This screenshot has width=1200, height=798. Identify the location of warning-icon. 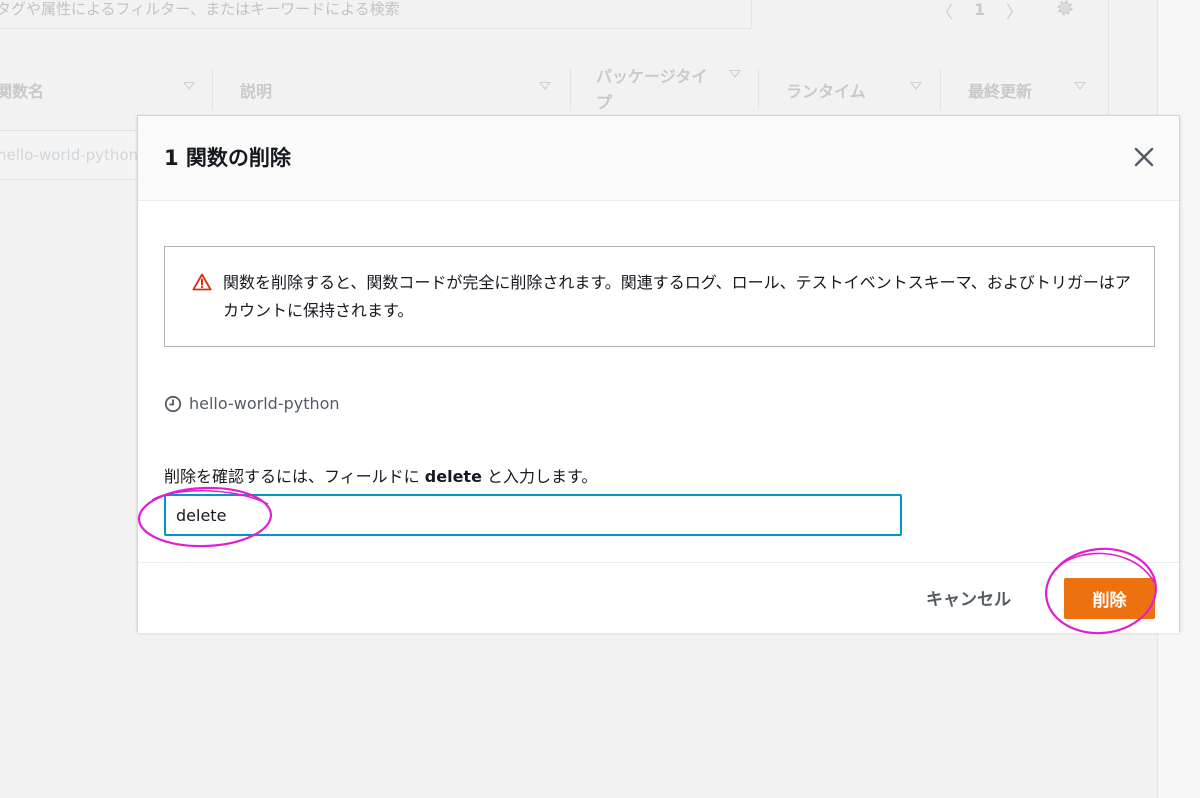
(202, 282).